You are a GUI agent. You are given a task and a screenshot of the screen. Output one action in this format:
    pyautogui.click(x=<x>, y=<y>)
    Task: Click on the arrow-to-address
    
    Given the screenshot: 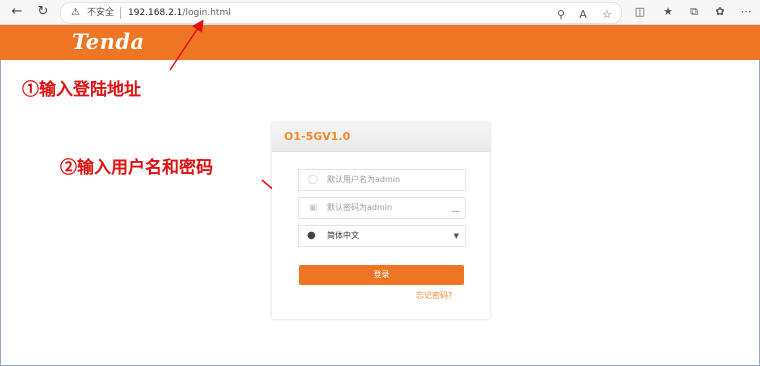 What is the action you would take?
    pyautogui.click(x=186, y=45)
    